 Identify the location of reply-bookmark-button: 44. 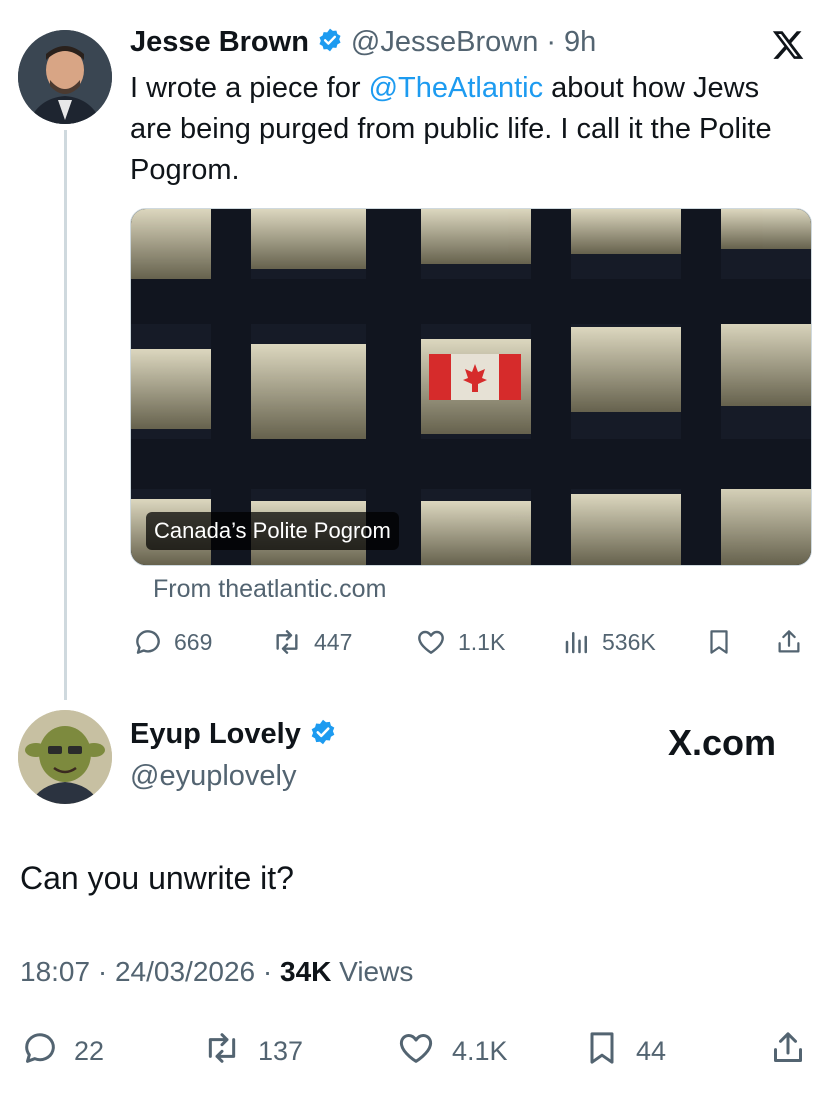
(624, 1051).